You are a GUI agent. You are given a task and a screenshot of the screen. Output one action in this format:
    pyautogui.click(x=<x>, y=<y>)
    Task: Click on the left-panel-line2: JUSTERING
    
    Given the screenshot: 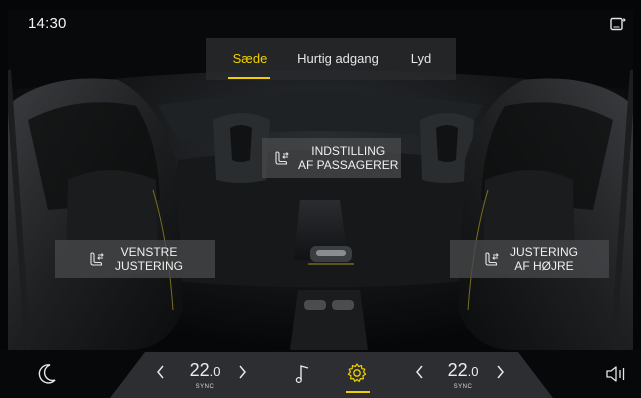 What is the action you would take?
    pyautogui.click(x=149, y=266)
    